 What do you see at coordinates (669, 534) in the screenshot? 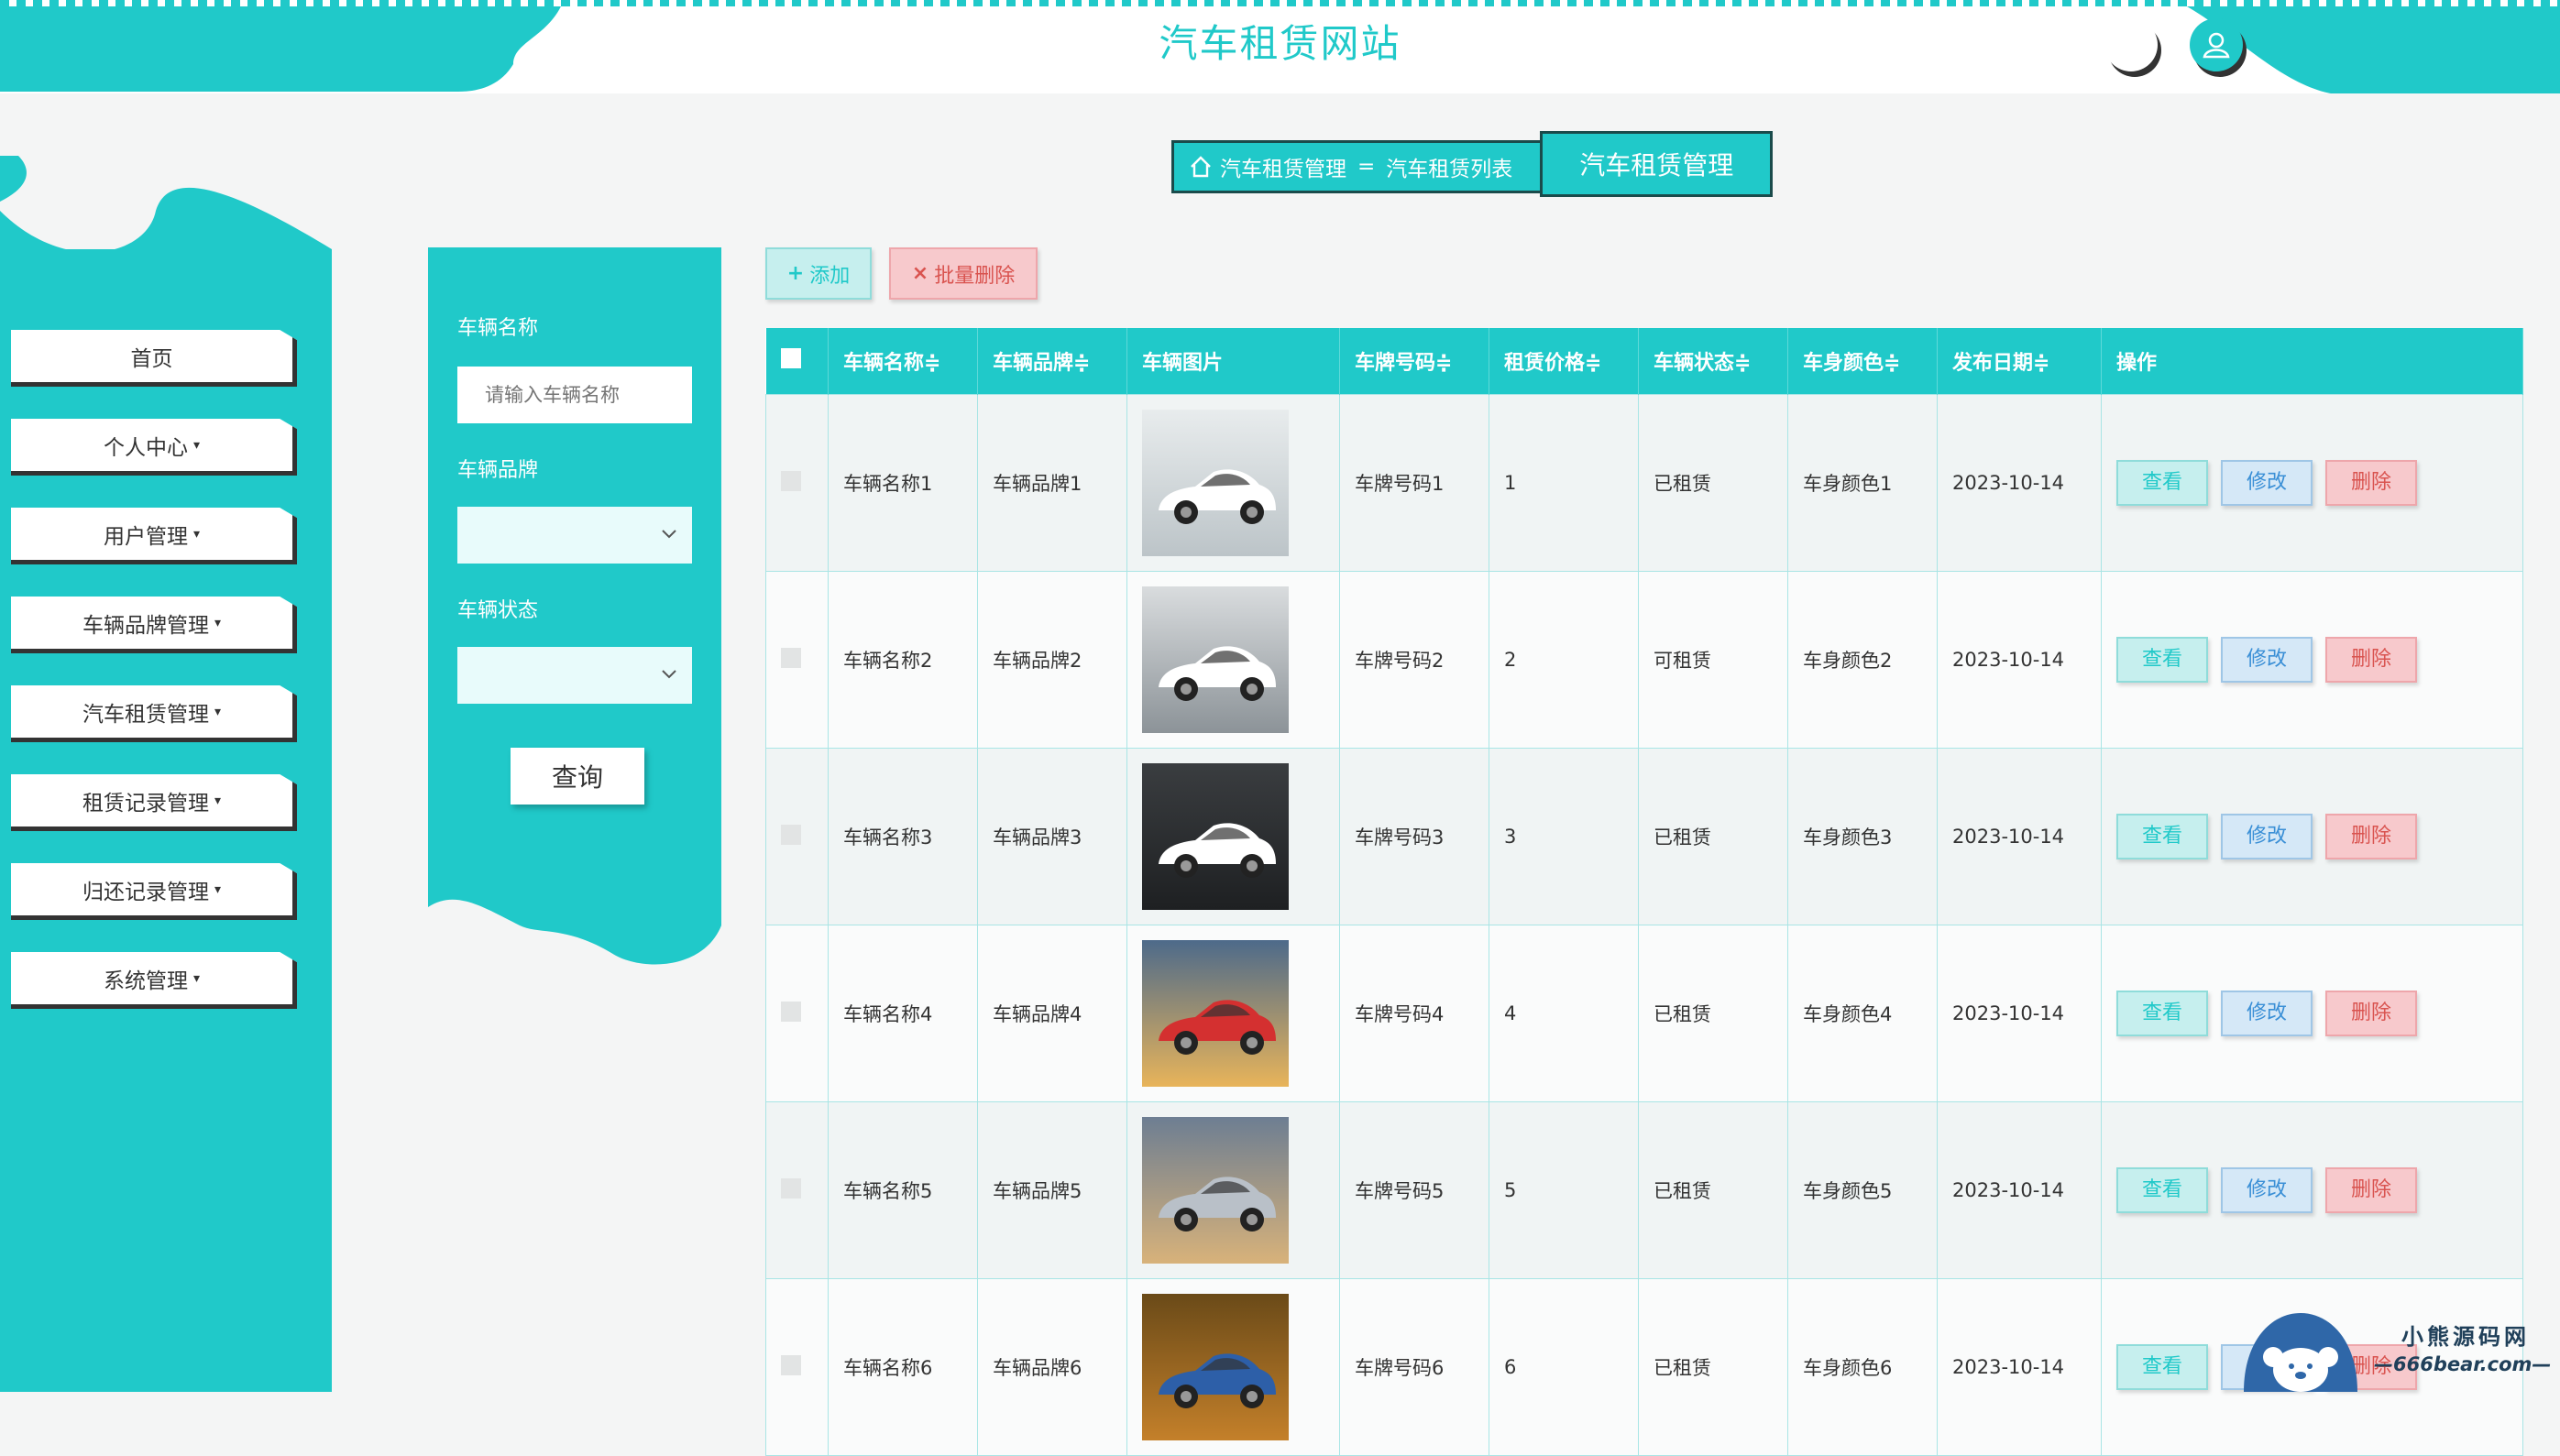
I see `chevron-down-icon` at bounding box center [669, 534].